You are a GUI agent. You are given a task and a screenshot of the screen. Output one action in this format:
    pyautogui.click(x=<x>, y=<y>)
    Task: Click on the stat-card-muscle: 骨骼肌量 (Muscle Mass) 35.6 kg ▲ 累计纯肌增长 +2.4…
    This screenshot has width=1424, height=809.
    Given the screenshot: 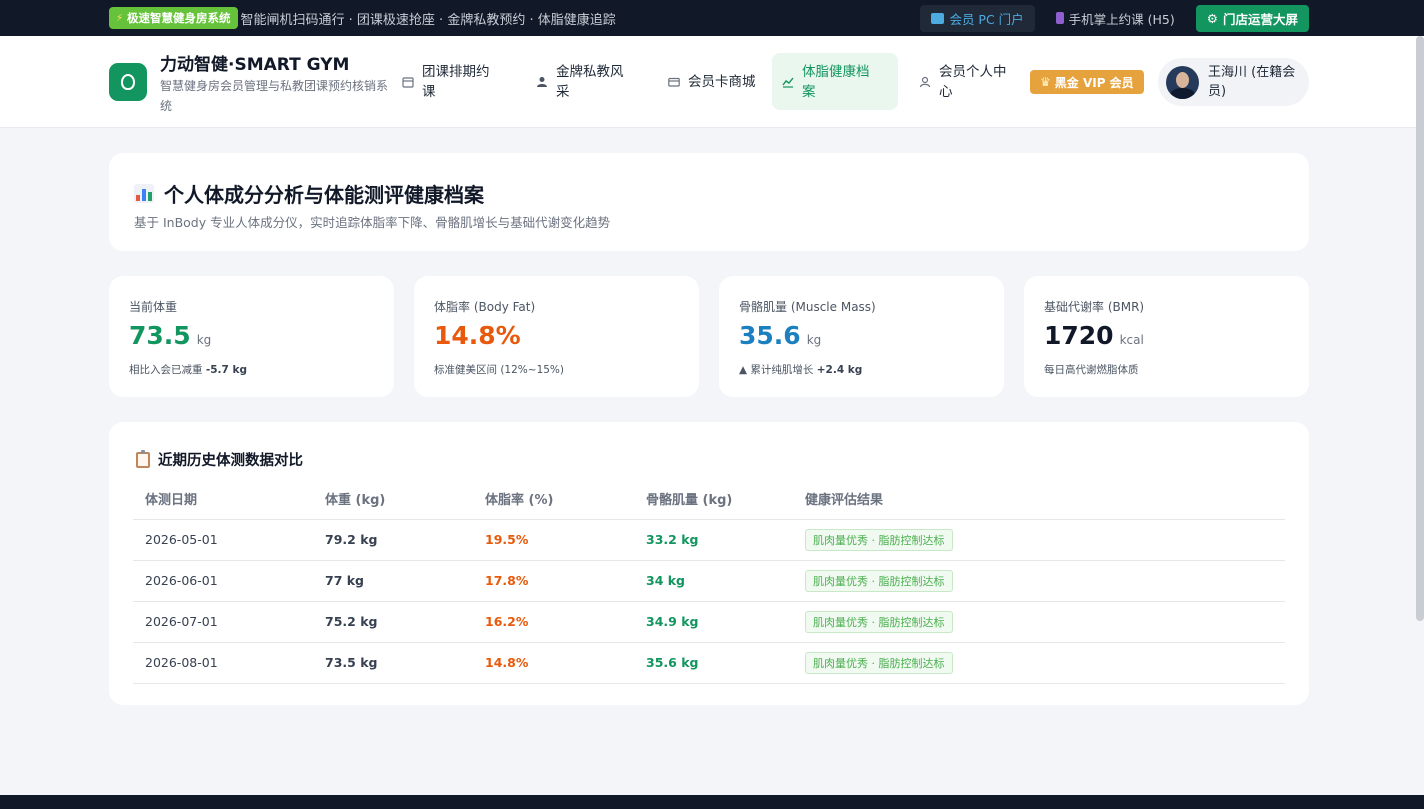 What is the action you would take?
    pyautogui.click(x=861, y=336)
    